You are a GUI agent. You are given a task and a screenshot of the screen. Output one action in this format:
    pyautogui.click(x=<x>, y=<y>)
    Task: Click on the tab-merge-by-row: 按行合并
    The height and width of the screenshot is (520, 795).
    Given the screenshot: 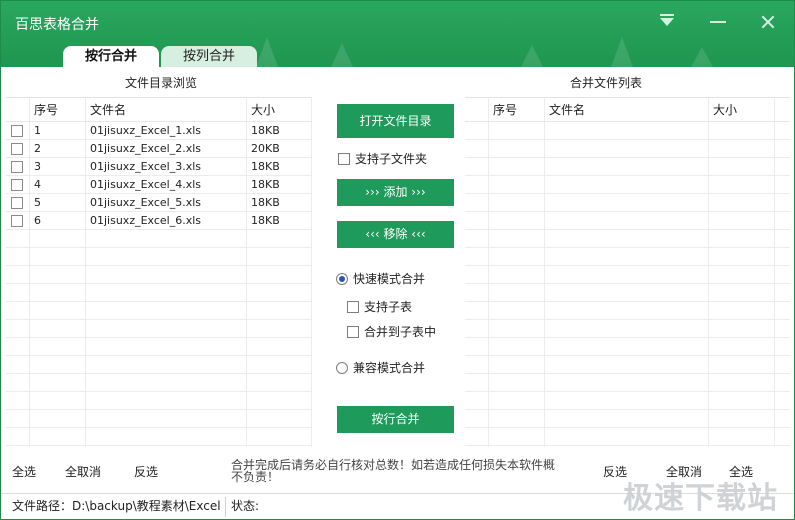 What is the action you would take?
    pyautogui.click(x=111, y=56)
    